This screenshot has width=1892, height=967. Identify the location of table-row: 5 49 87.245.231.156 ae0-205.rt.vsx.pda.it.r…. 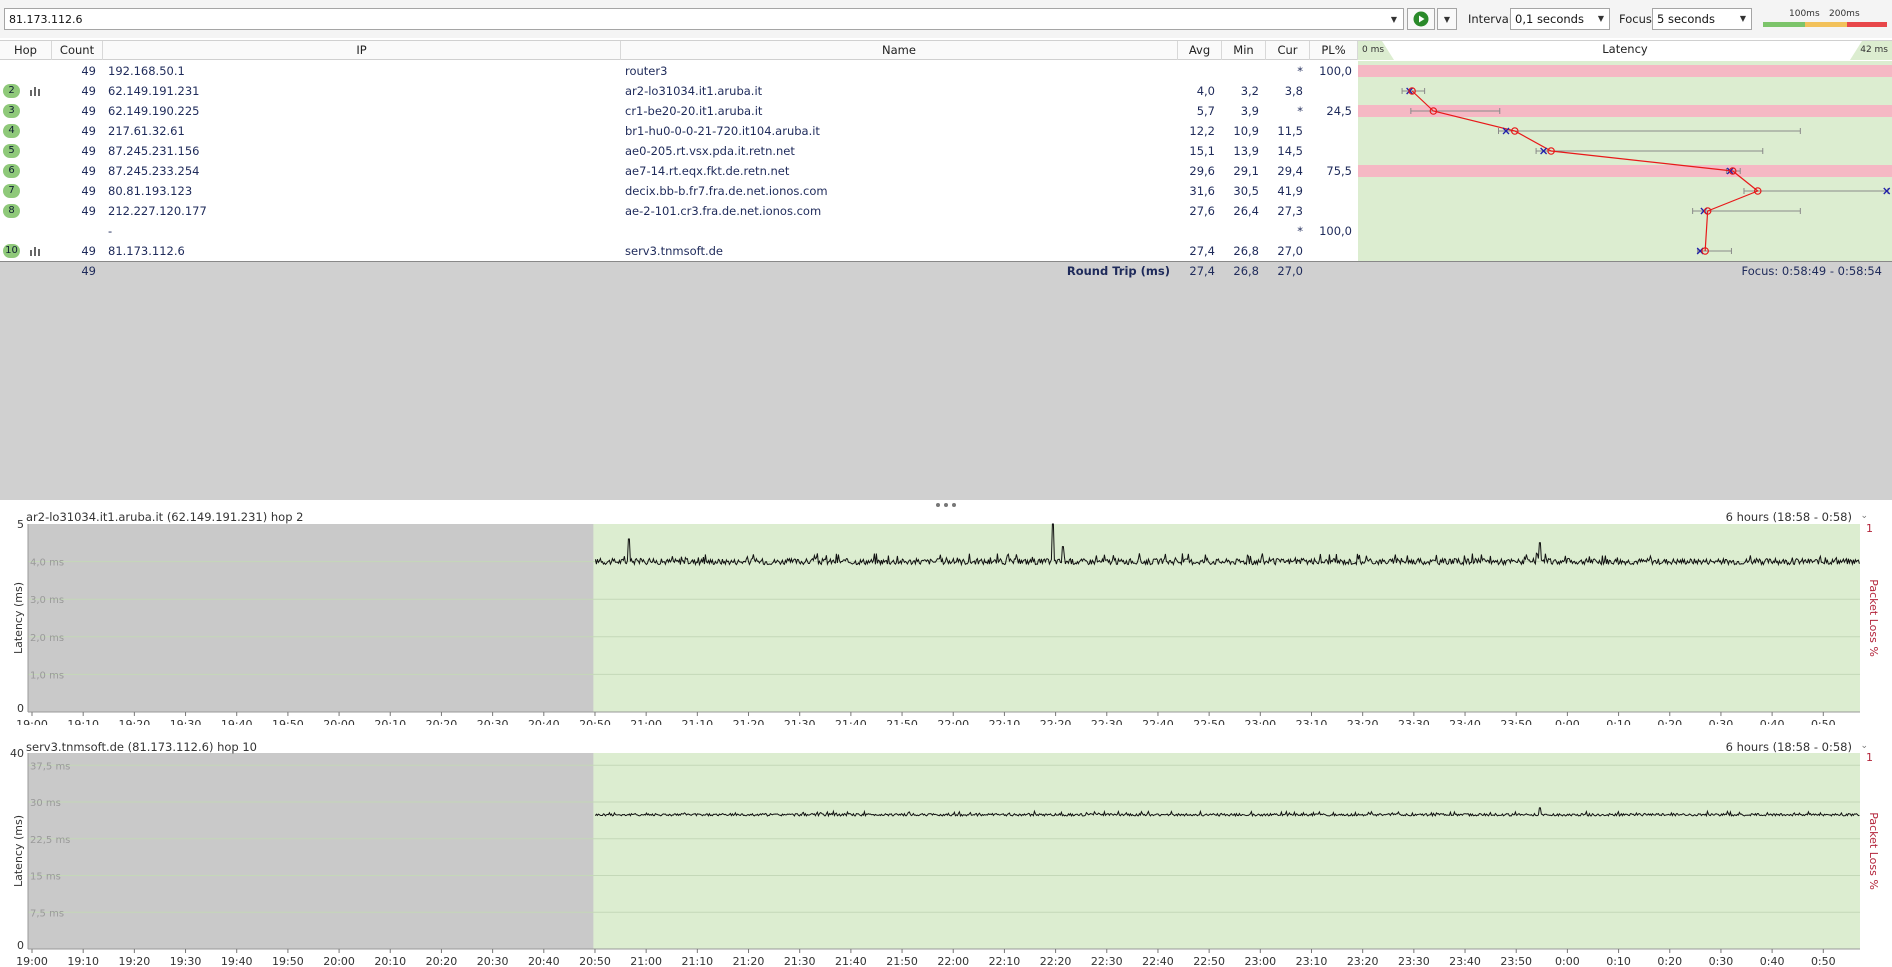
(679, 151).